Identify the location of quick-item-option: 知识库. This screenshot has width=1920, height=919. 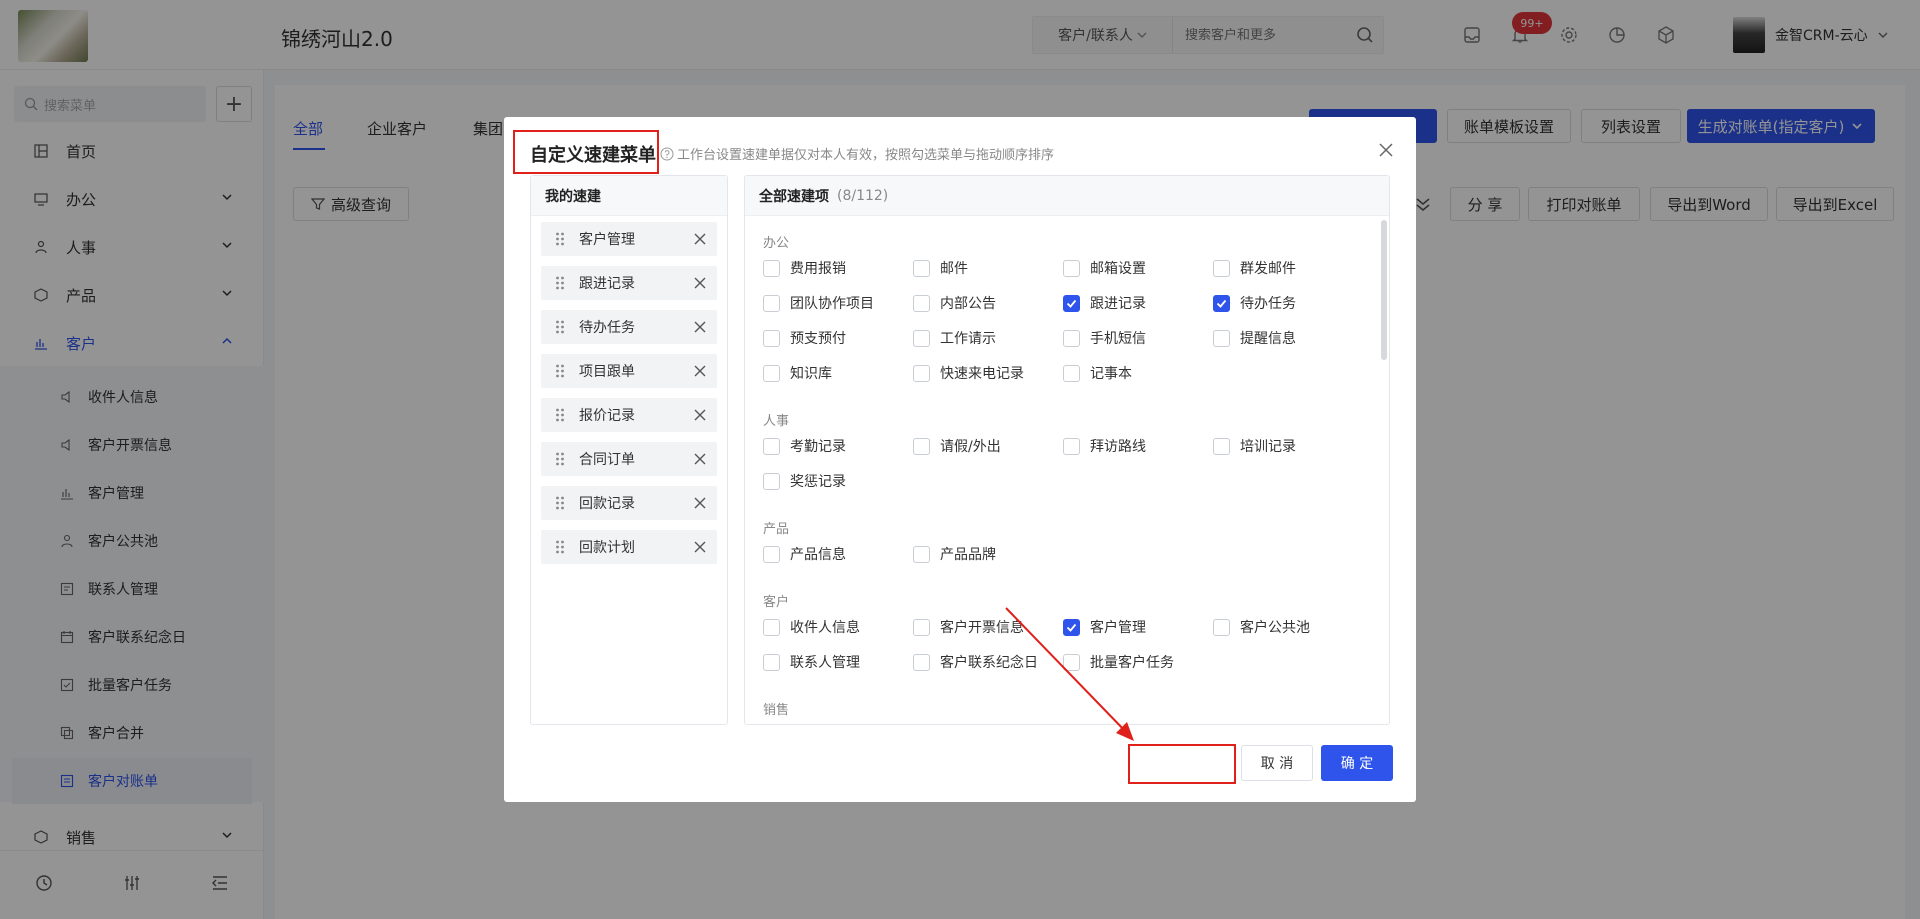
(797, 373).